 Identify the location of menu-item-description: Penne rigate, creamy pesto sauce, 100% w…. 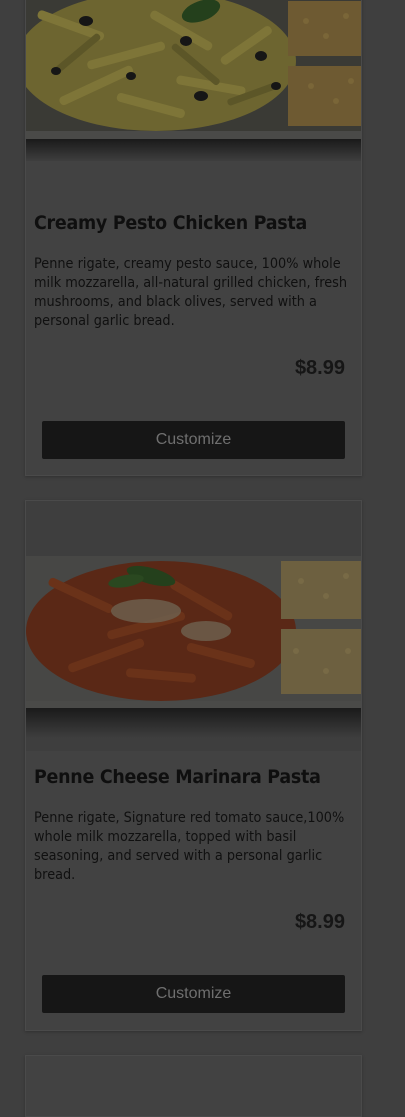
(191, 292).